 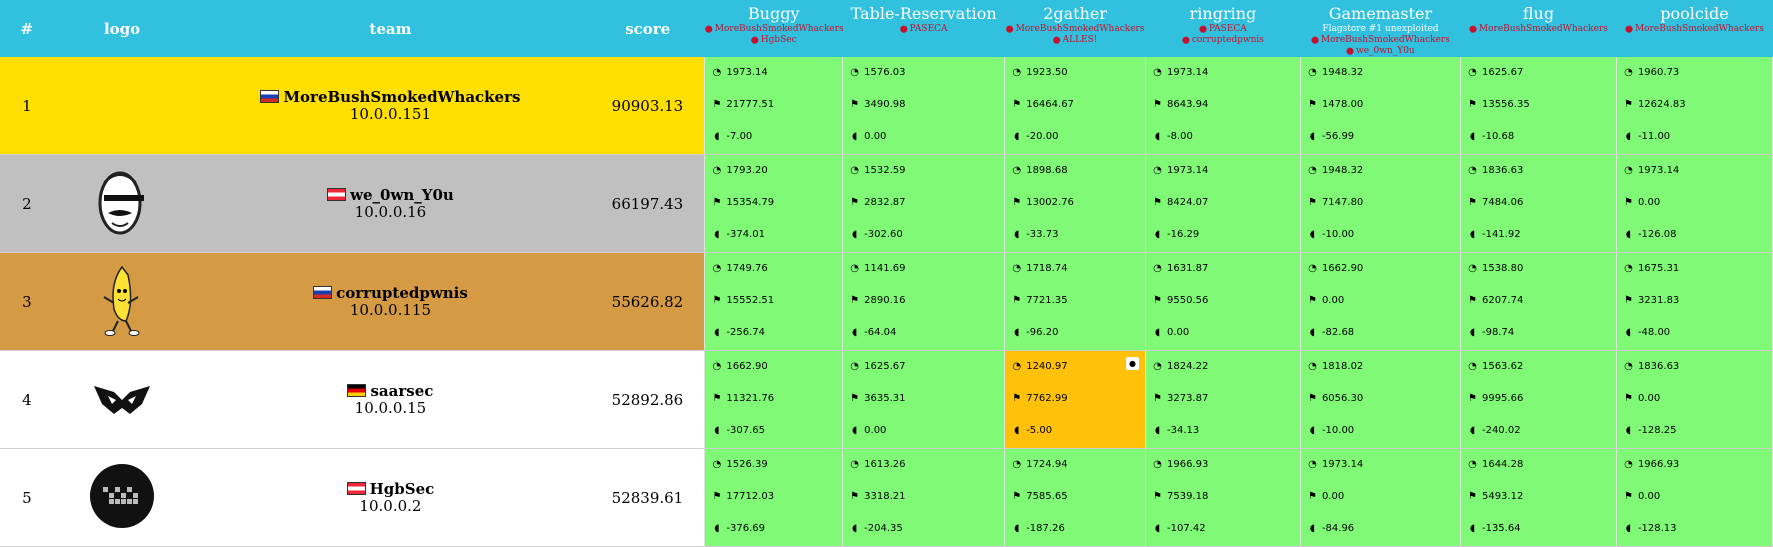 What do you see at coordinates (402, 195) in the screenshot?
I see `team-name: we_0wn_Y0u` at bounding box center [402, 195].